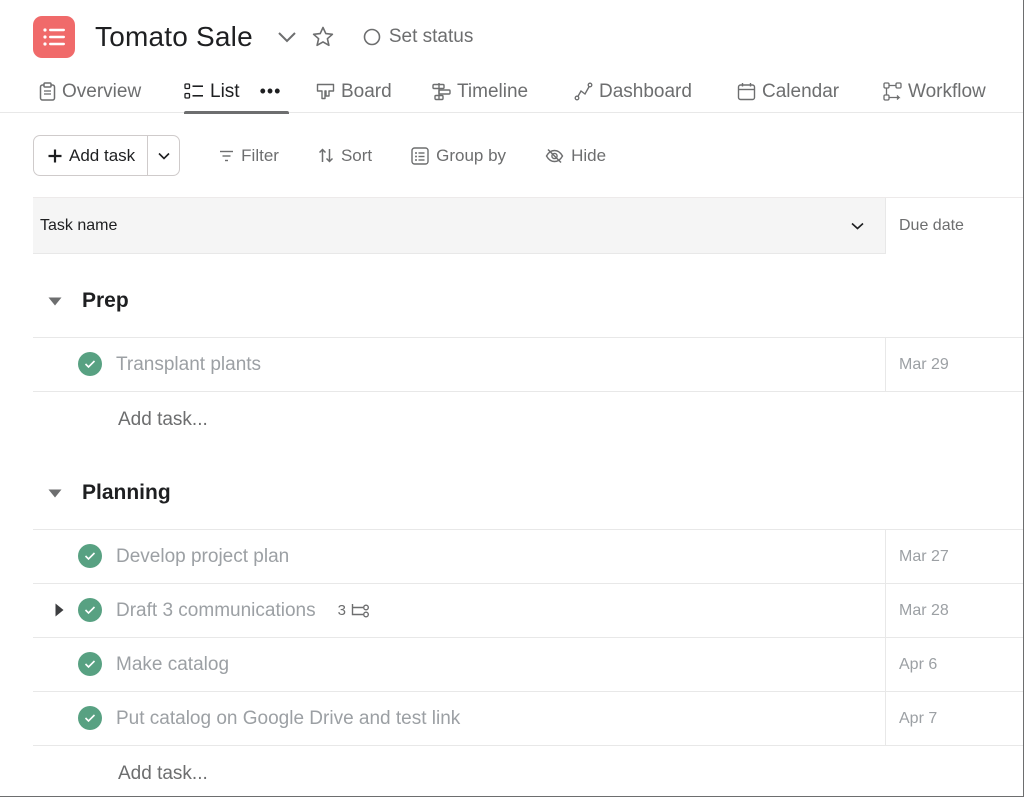 The width and height of the screenshot is (1024, 797). I want to click on section-title: Prep, so click(105, 300).